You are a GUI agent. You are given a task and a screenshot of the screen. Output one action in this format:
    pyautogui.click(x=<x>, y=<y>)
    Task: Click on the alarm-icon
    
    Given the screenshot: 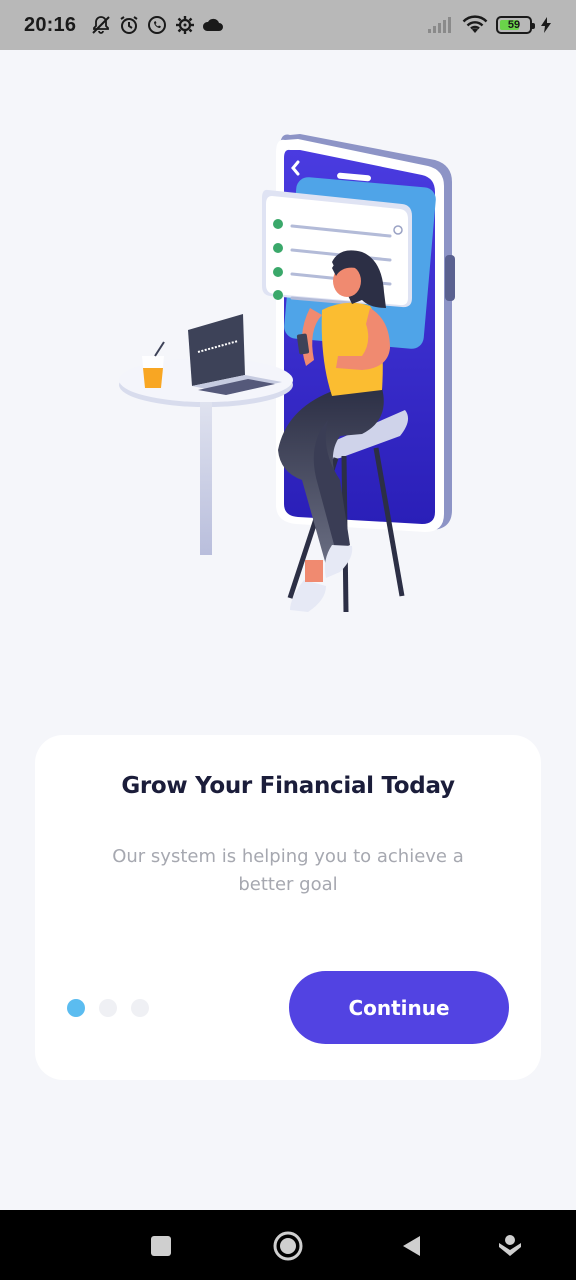 What is the action you would take?
    pyautogui.click(x=129, y=25)
    